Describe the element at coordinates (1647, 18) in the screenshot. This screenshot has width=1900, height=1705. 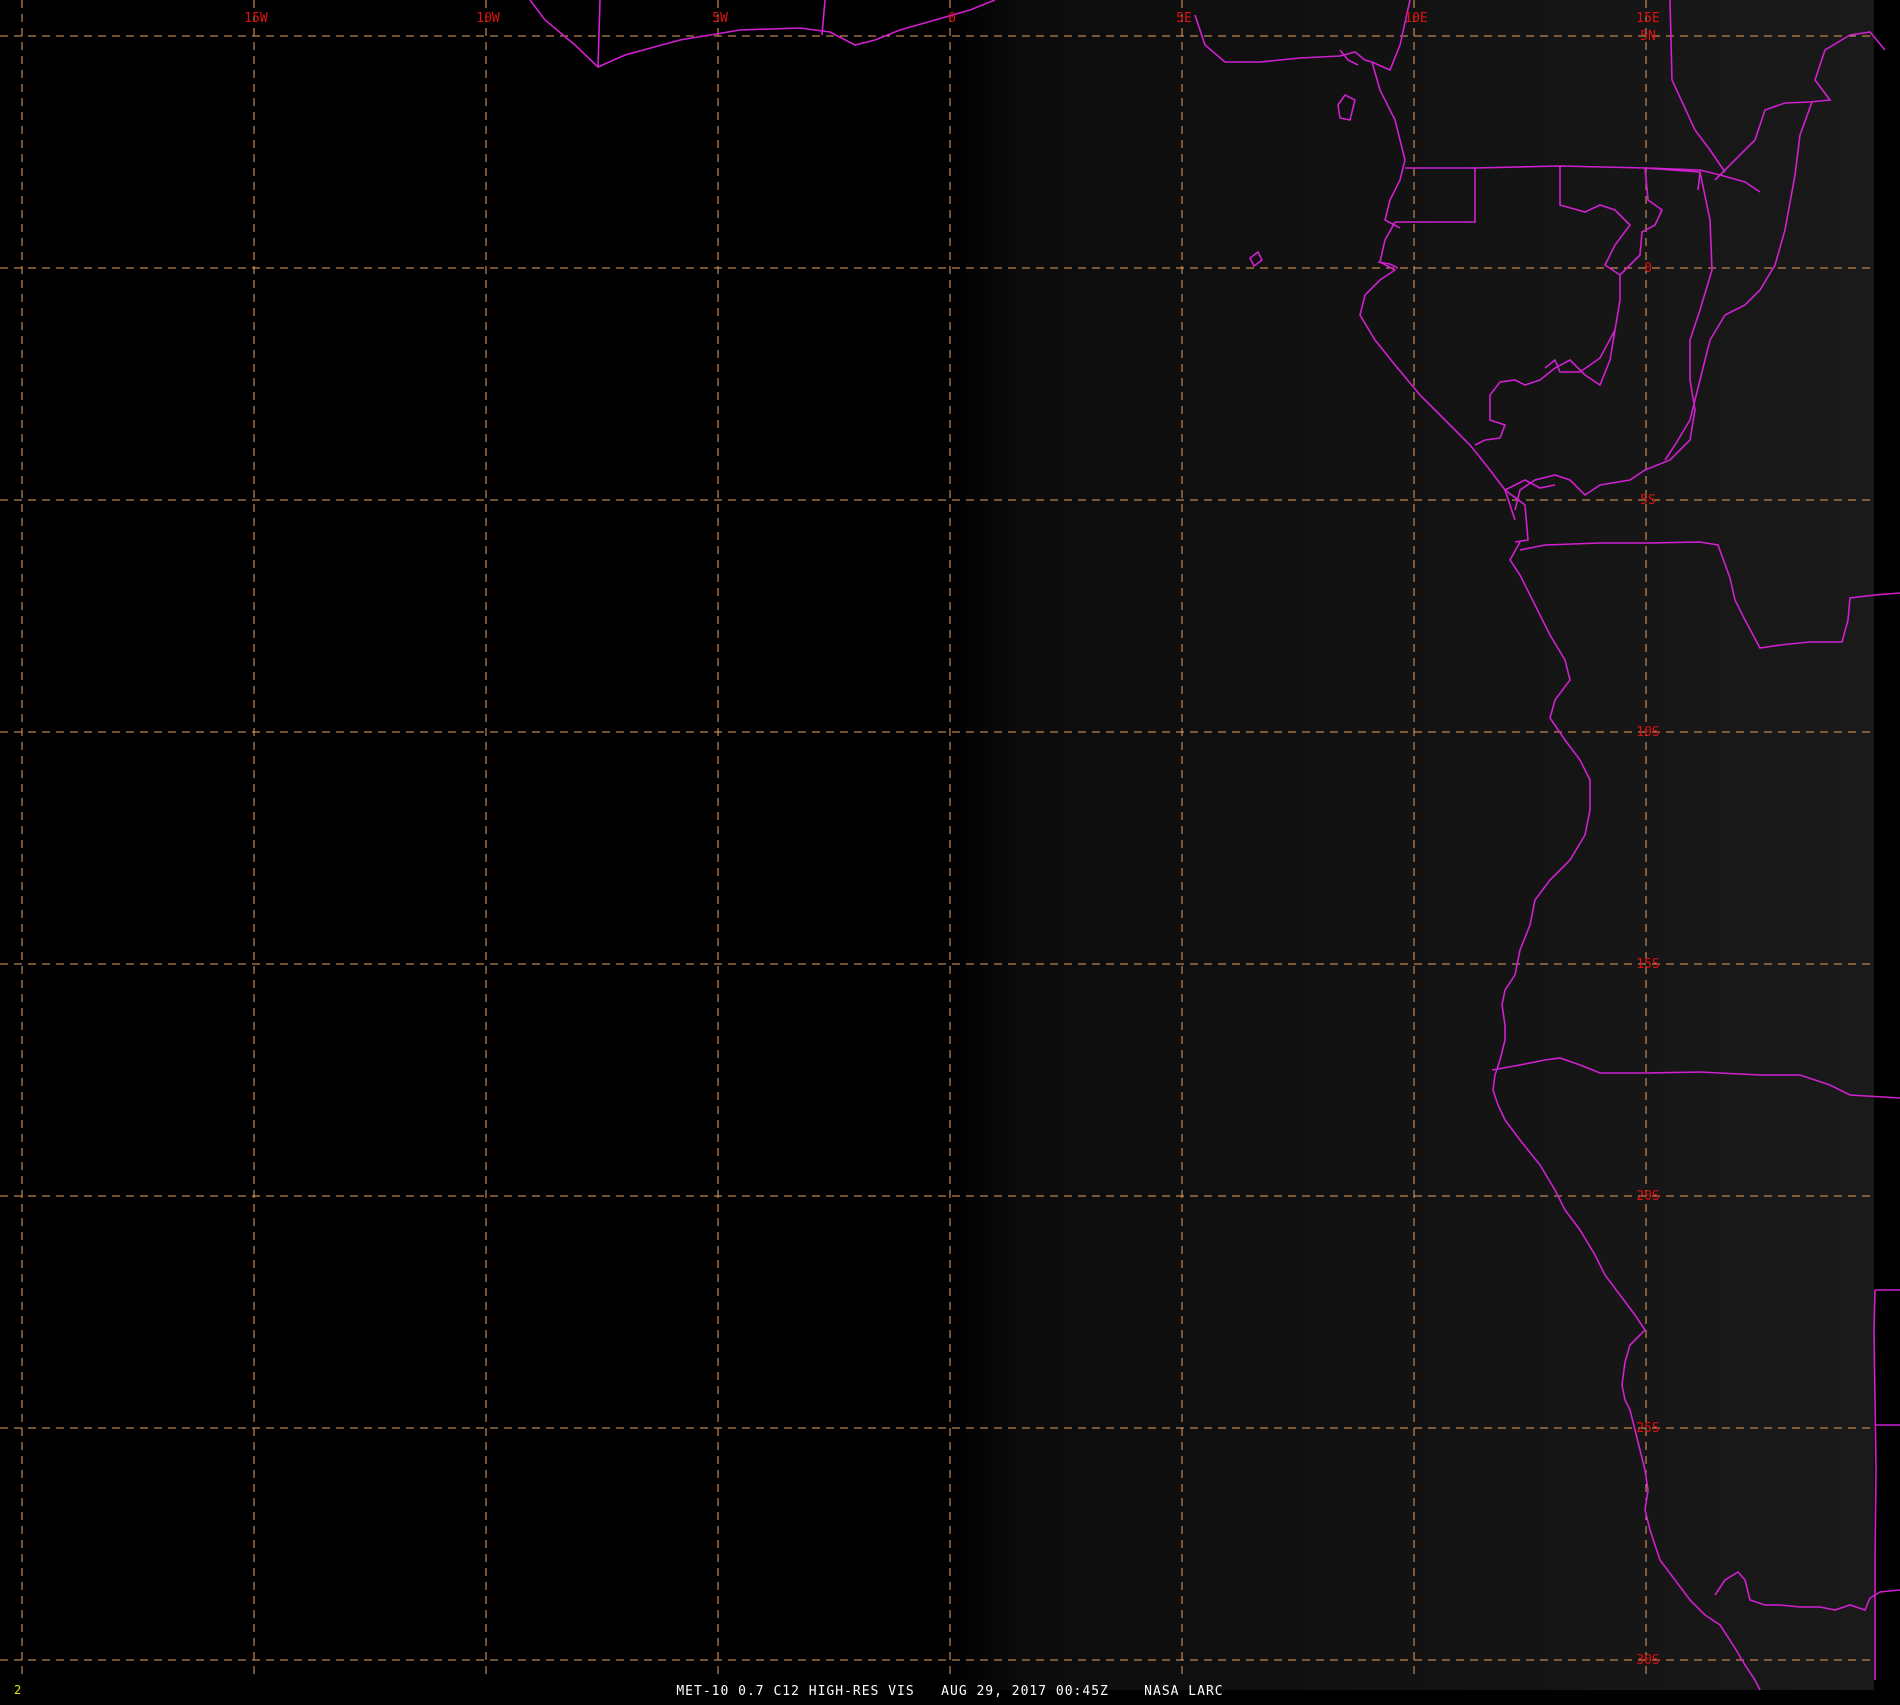
I see `meridian-label: 15E` at that location.